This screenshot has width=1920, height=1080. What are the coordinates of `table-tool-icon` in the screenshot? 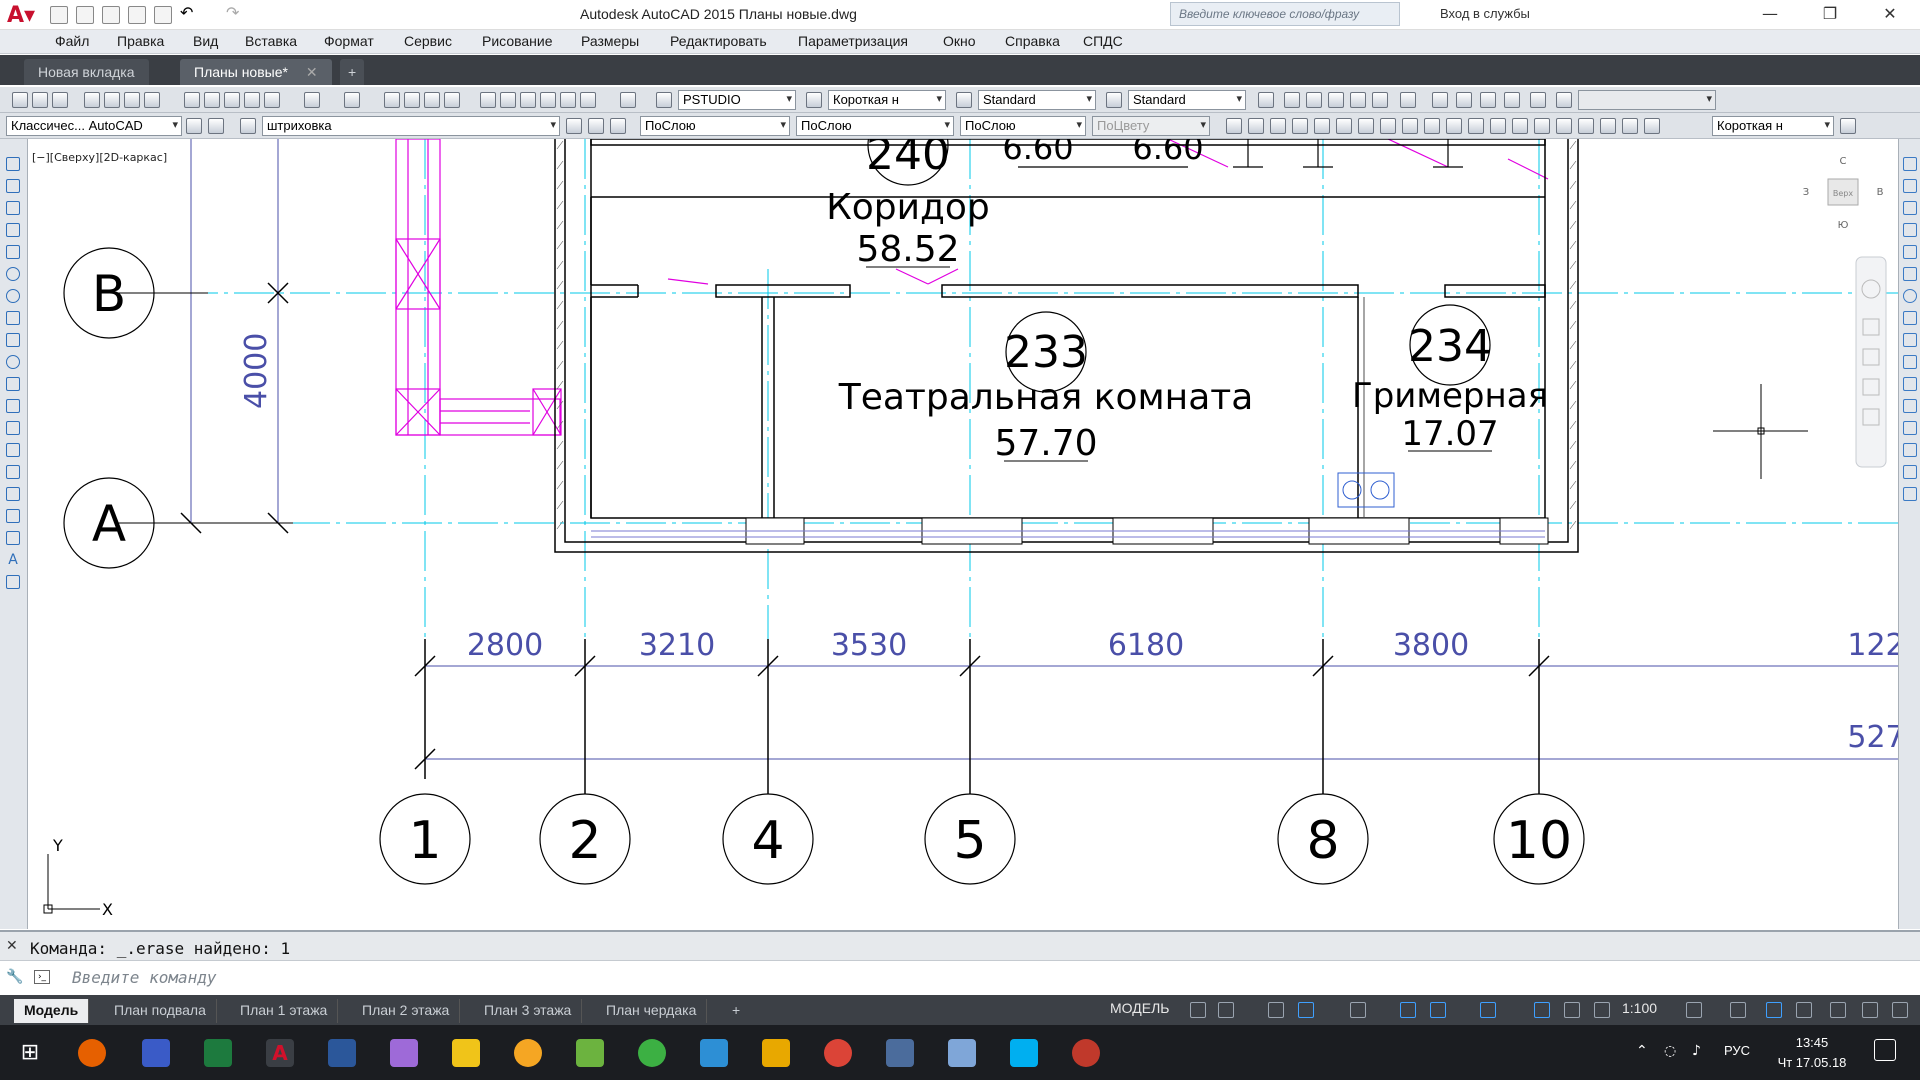 It's located at (13, 538).